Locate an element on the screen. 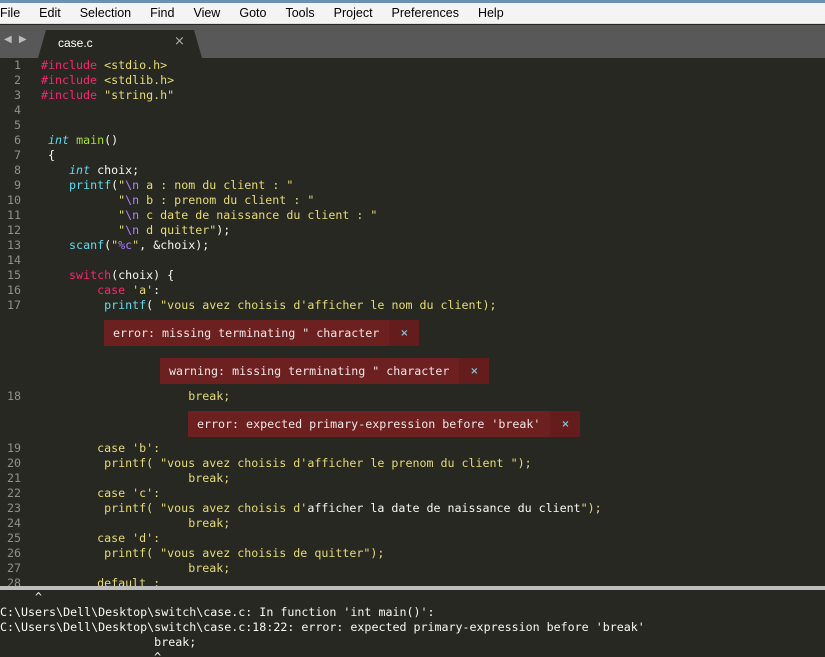 Image resolution: width=825 pixels, height=657 pixels. code-text: #include <stdlib.h> is located at coordinates (107, 80).